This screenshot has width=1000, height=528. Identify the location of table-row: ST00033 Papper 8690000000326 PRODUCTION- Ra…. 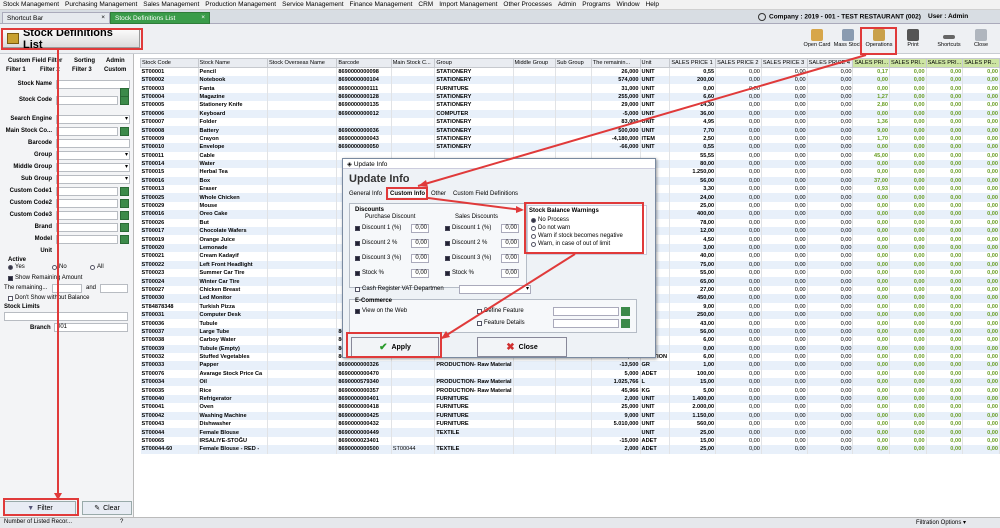
(570, 365).